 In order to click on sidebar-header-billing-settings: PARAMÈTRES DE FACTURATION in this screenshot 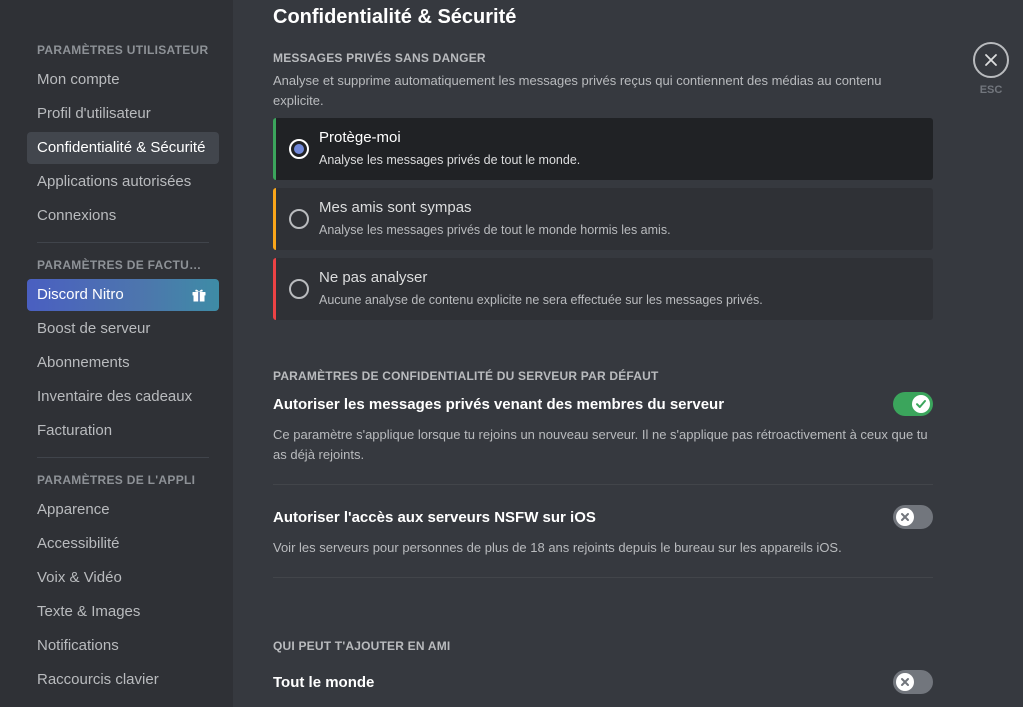, I will do `click(123, 265)`.